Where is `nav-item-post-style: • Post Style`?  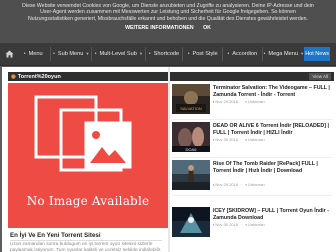
nav-item-post-style: • Post Style is located at coordinates (203, 54).